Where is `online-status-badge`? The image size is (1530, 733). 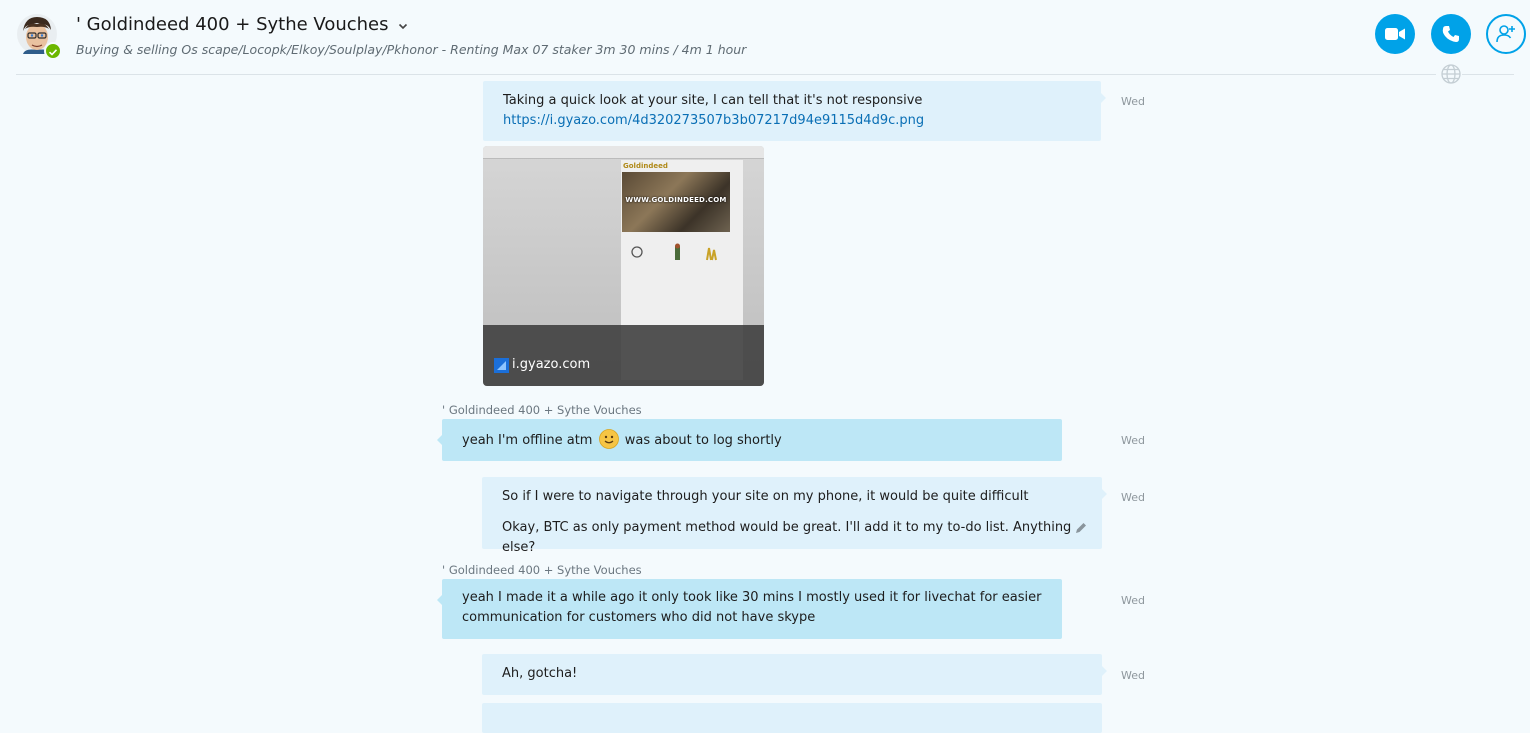 online-status-badge is located at coordinates (53, 51).